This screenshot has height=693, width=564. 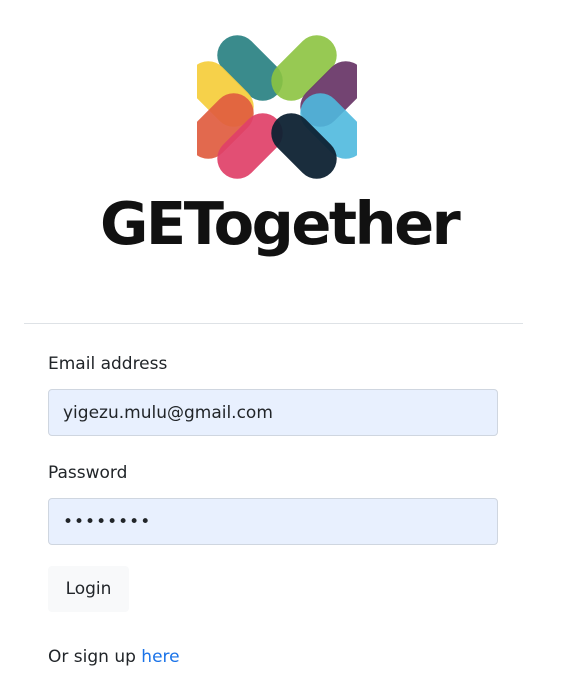 I want to click on password-value: ••••••••, so click(x=107, y=521).